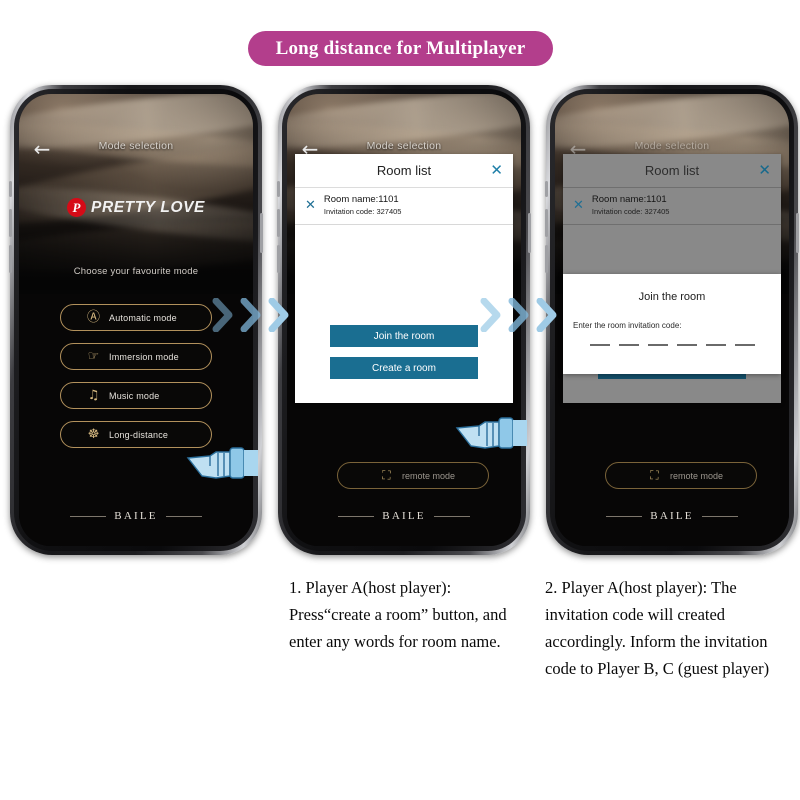  What do you see at coordinates (93, 356) in the screenshot?
I see `pointing-hand-icon: ☞` at bounding box center [93, 356].